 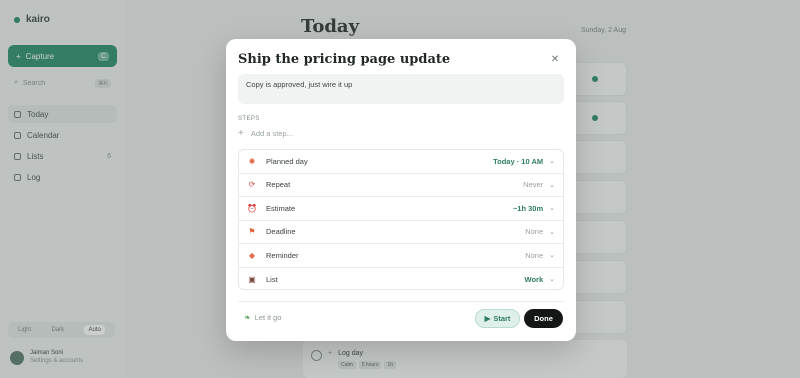 What do you see at coordinates (278, 185) in the screenshot?
I see `property-label: Repeat` at bounding box center [278, 185].